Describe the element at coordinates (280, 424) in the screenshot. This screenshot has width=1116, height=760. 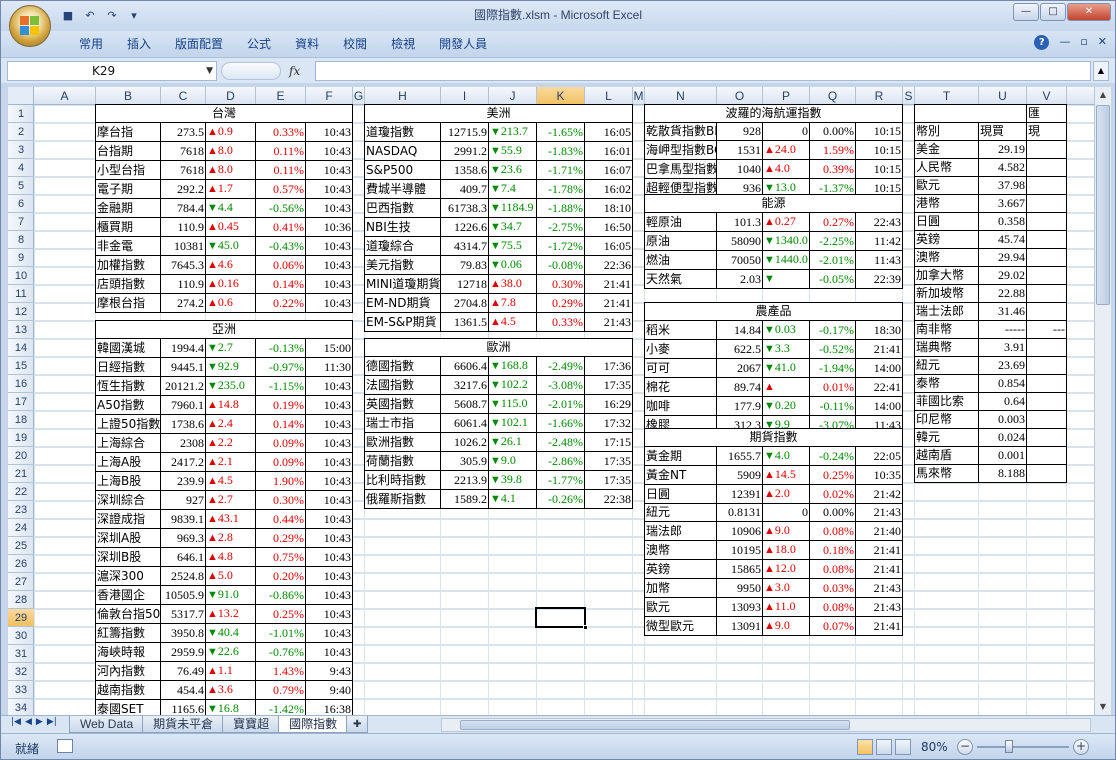
I see `table-cell: 0.14%` at that location.